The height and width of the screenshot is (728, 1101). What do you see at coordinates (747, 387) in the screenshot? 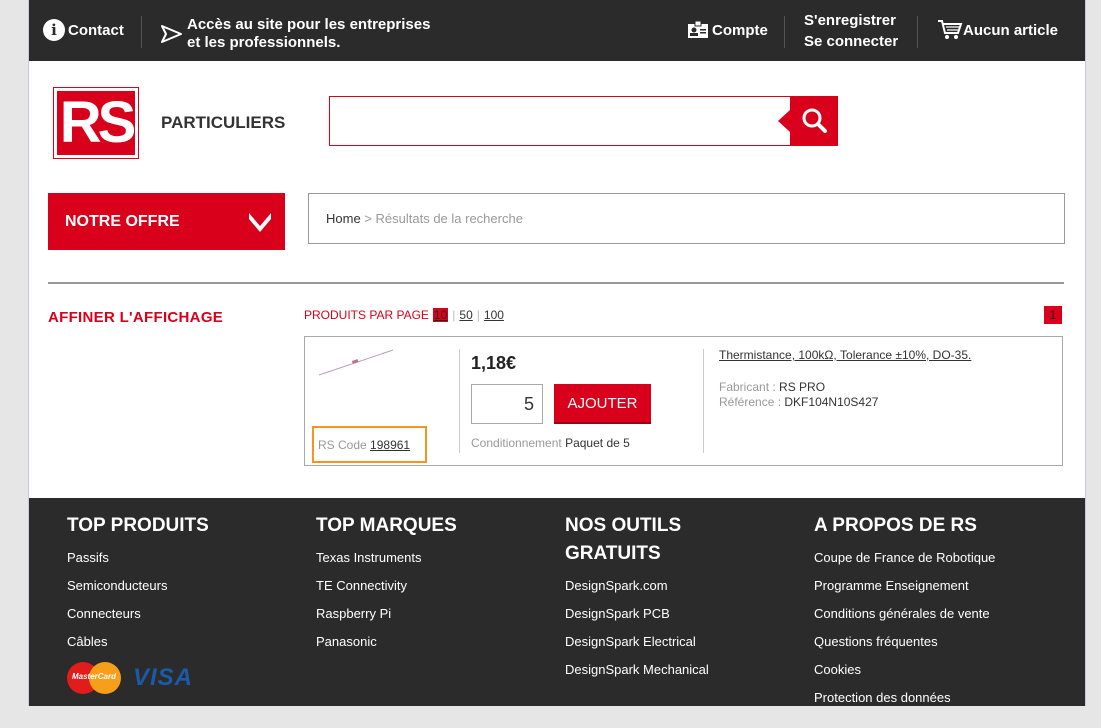
I see `manufacturer-label: Fabricant :` at bounding box center [747, 387].